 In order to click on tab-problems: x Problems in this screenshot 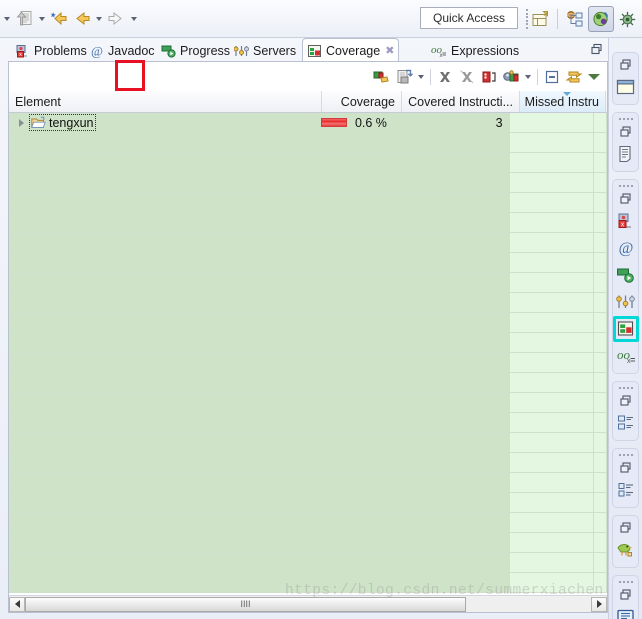, I will do `click(51, 51)`.